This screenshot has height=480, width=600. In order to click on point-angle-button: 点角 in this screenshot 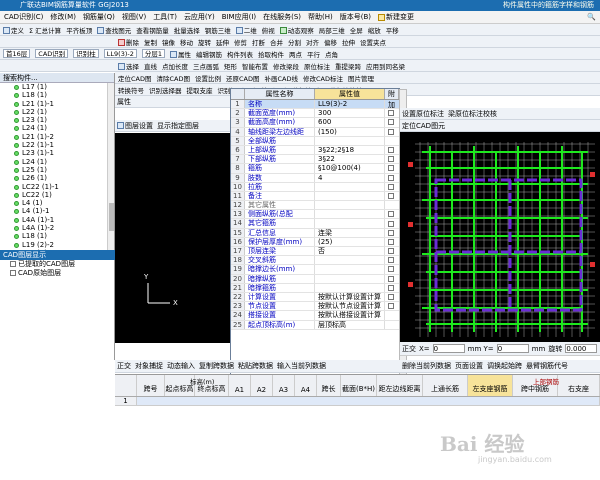, I will do `click(331, 54)`.